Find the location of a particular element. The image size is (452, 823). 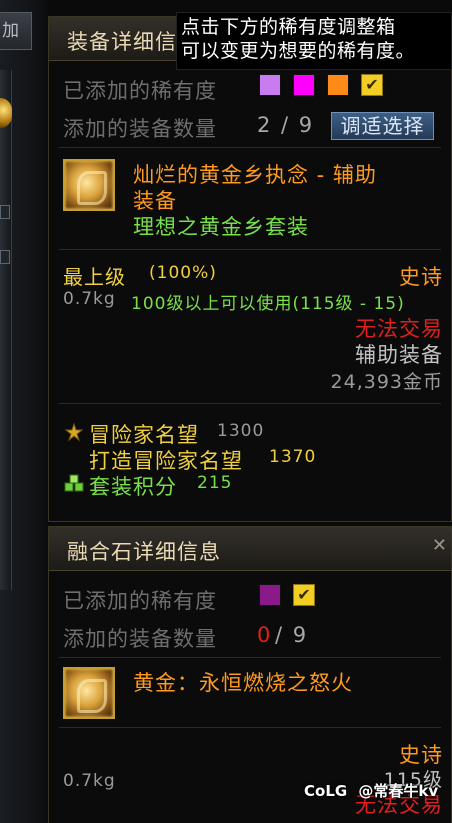

watermark-handle: @常春牛kv is located at coordinates (398, 791).